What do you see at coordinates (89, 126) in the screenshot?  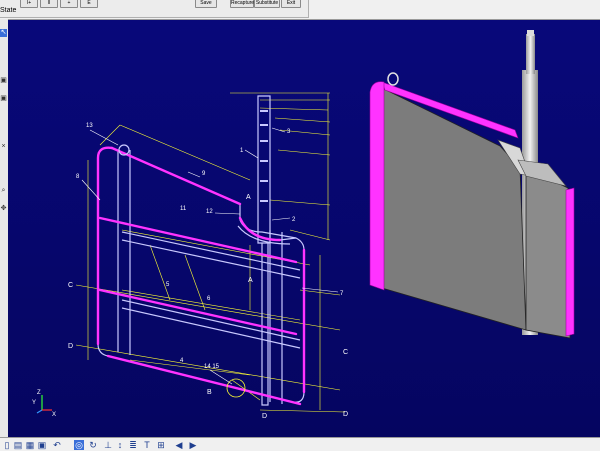 I see `part-label: 13` at bounding box center [89, 126].